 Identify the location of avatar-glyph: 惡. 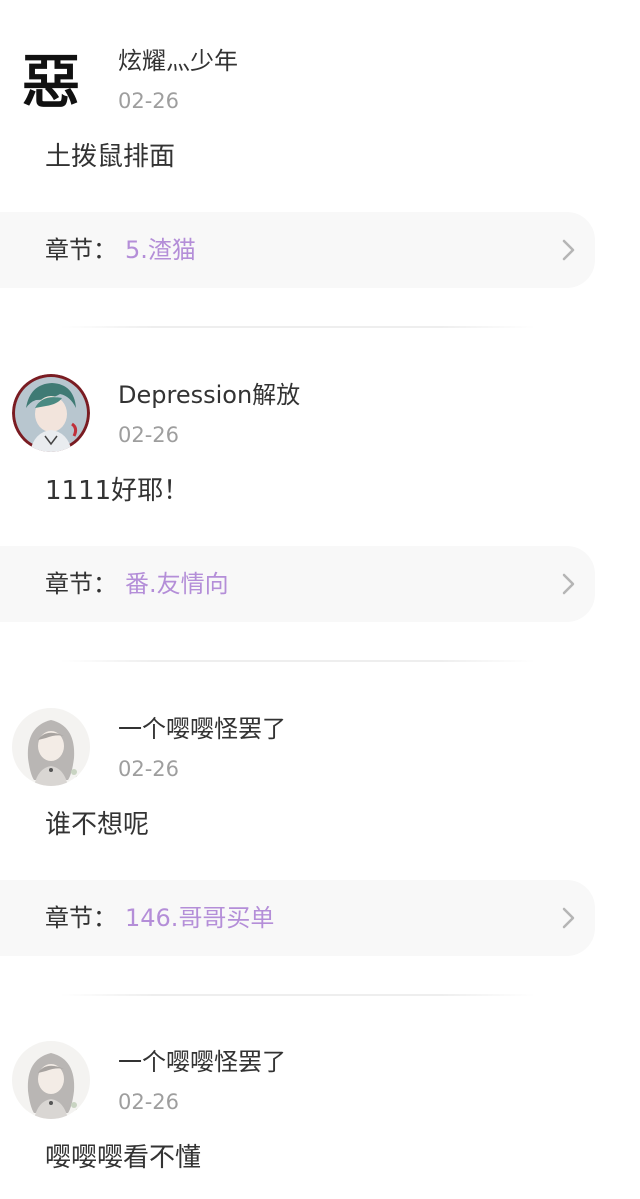
(51, 82).